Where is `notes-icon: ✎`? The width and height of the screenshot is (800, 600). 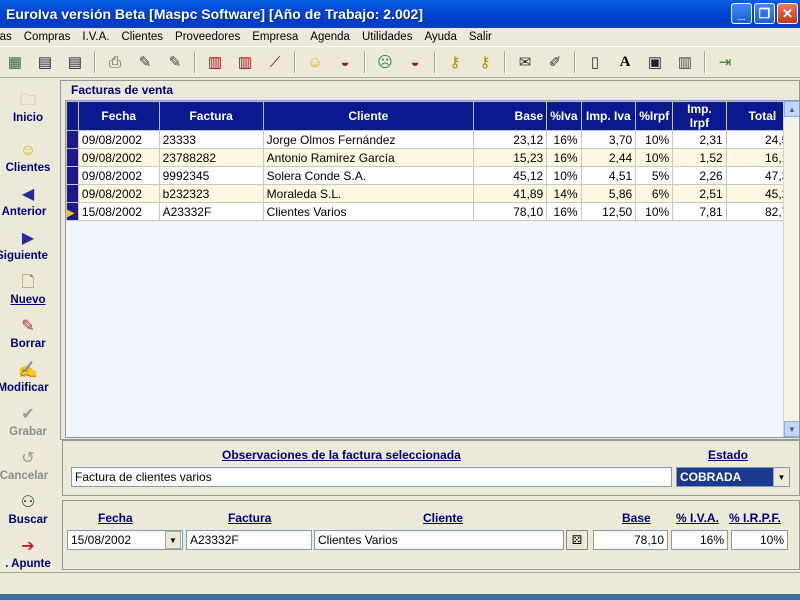 notes-icon: ✎ is located at coordinates (175, 62).